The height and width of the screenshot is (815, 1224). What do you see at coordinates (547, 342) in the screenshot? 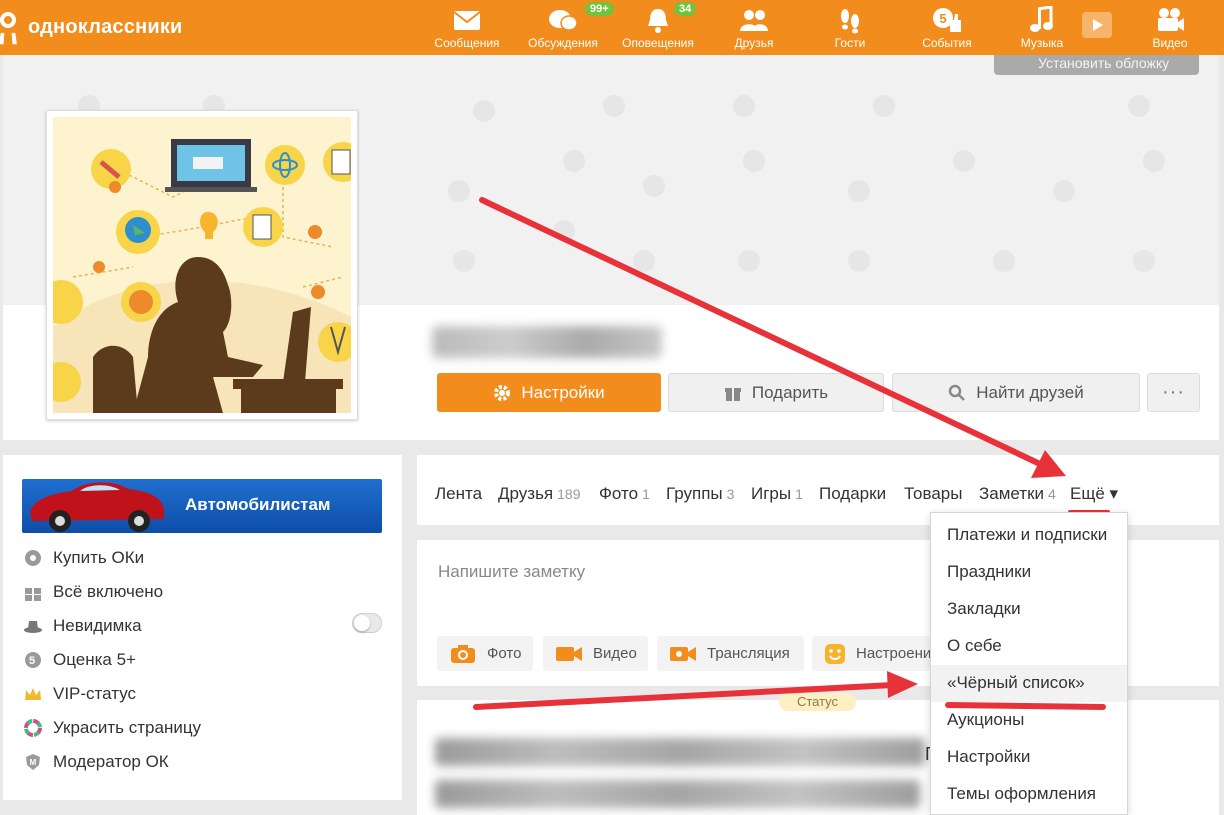
I see `profile-name-blurred` at bounding box center [547, 342].